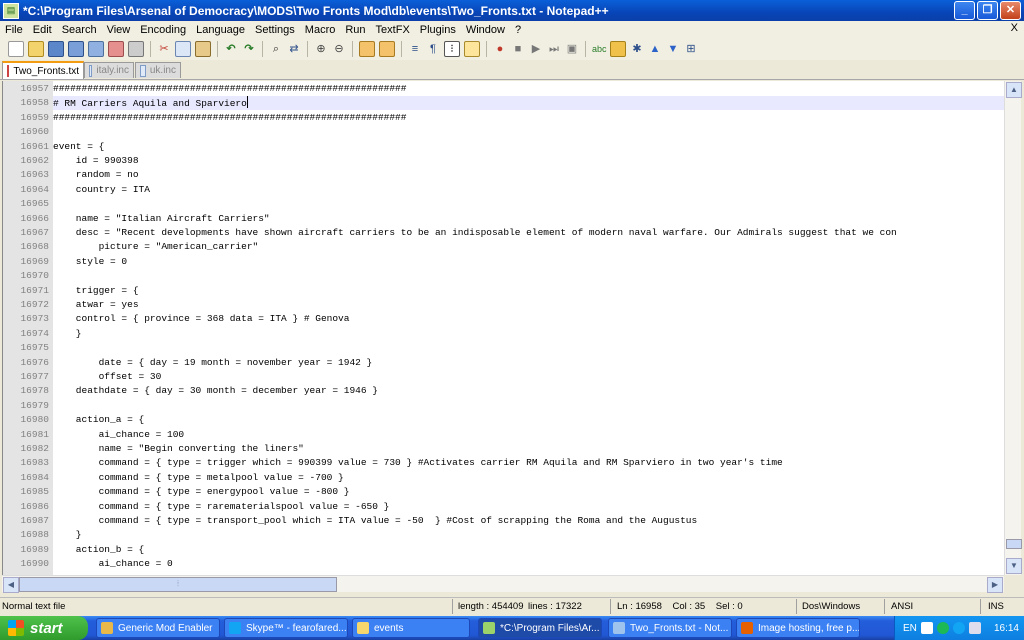  What do you see at coordinates (11, 585) in the screenshot?
I see `scroll-left-arrow-icon: ◀` at bounding box center [11, 585].